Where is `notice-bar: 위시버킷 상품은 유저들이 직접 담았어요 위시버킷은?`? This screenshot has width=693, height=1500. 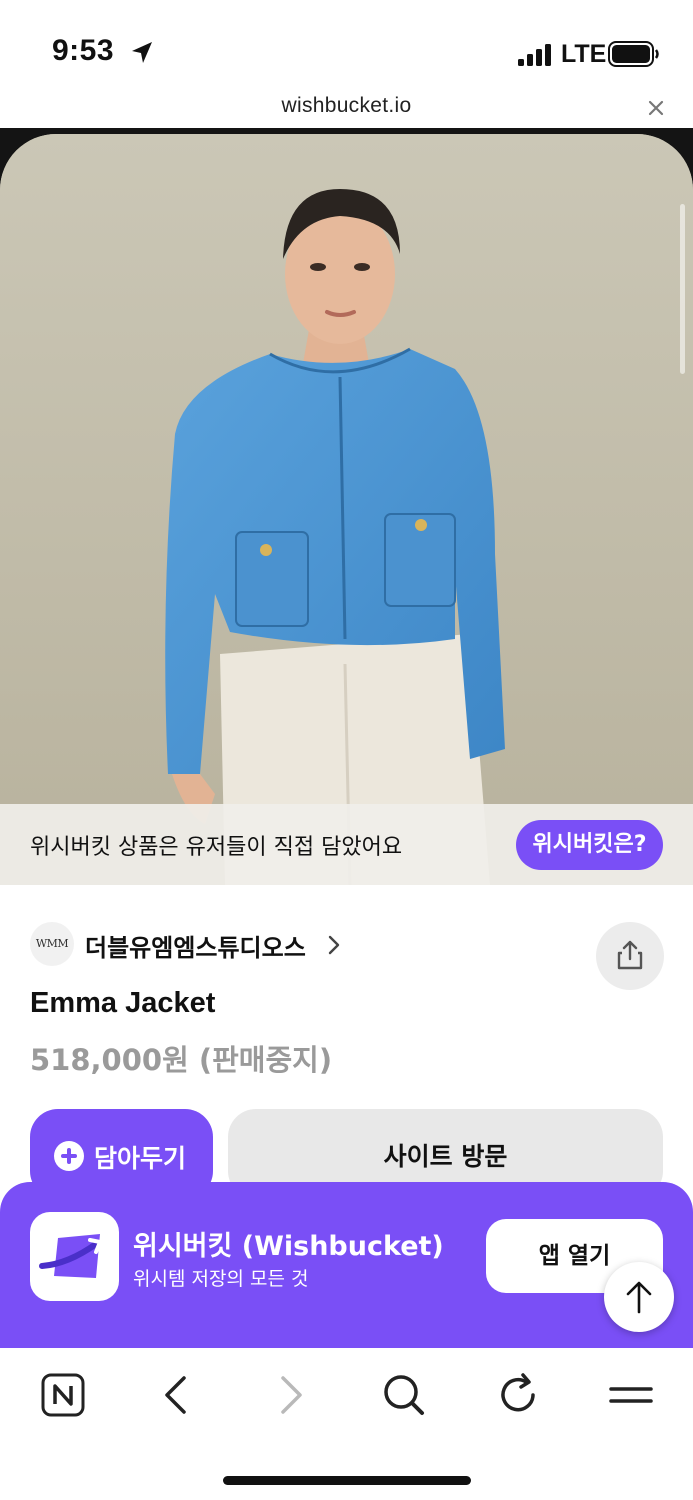
notice-bar: 위시버킷 상품은 유저들이 직접 담았어요 위시버킷은? is located at coordinates (346, 844).